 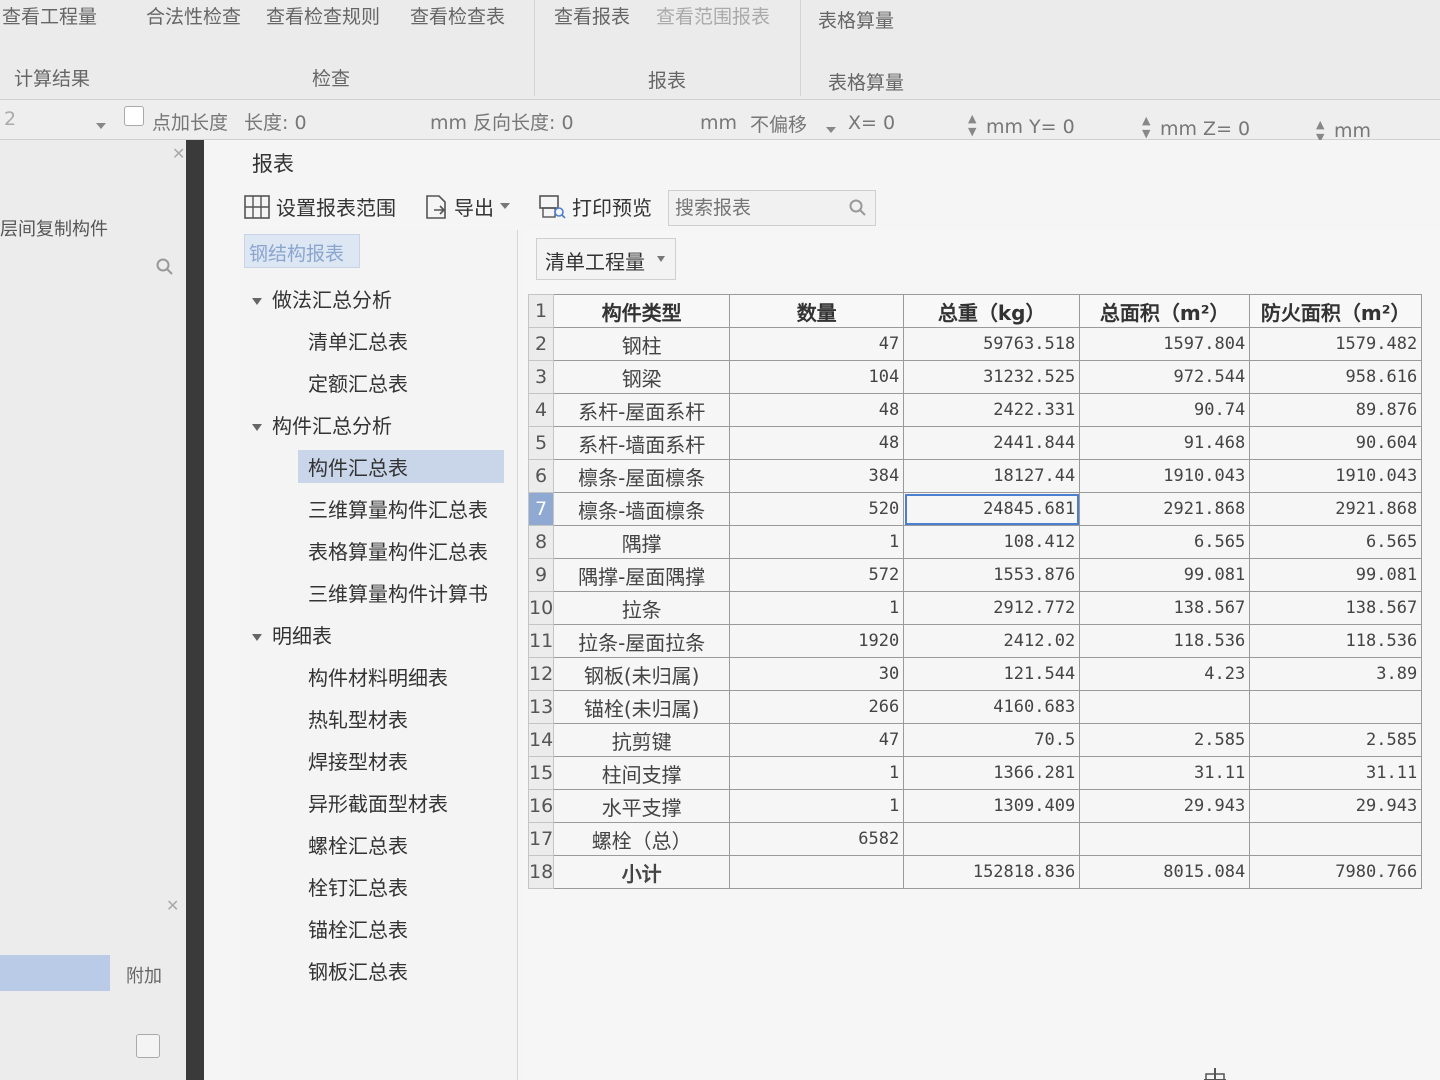 I want to click on tree-item-bill-summary: 清单汇总表, so click(x=358, y=340).